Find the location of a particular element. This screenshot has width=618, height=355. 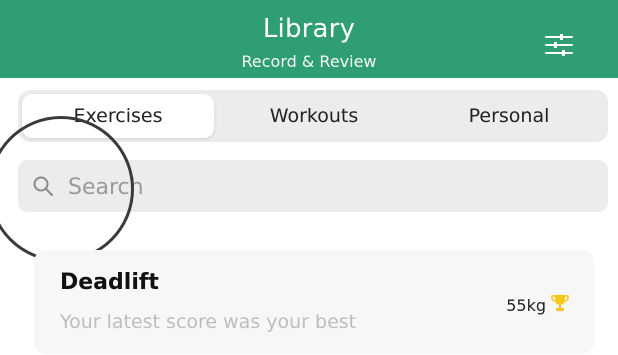

exercise-score: 55kg is located at coordinates (526, 305).